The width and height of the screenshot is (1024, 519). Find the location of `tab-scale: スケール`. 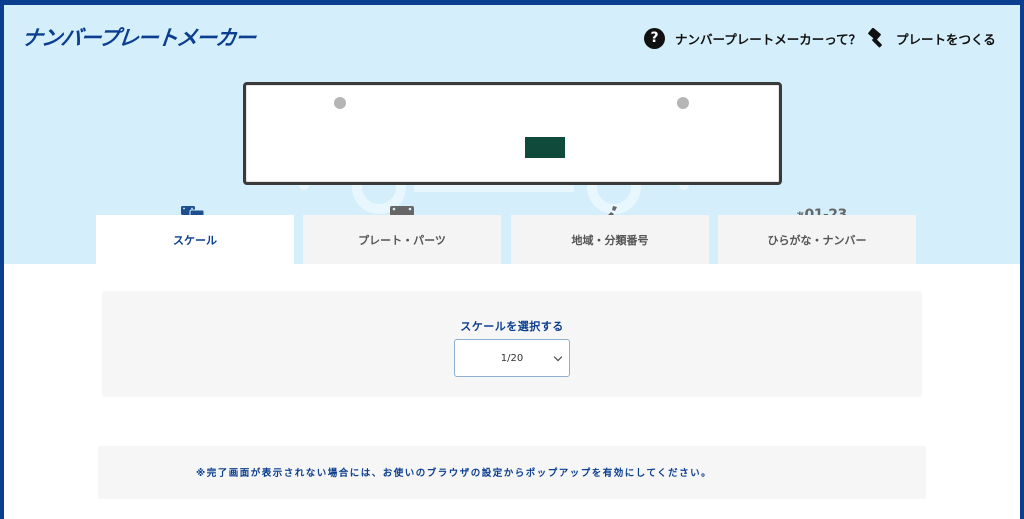

tab-scale: スケール is located at coordinates (195, 239).